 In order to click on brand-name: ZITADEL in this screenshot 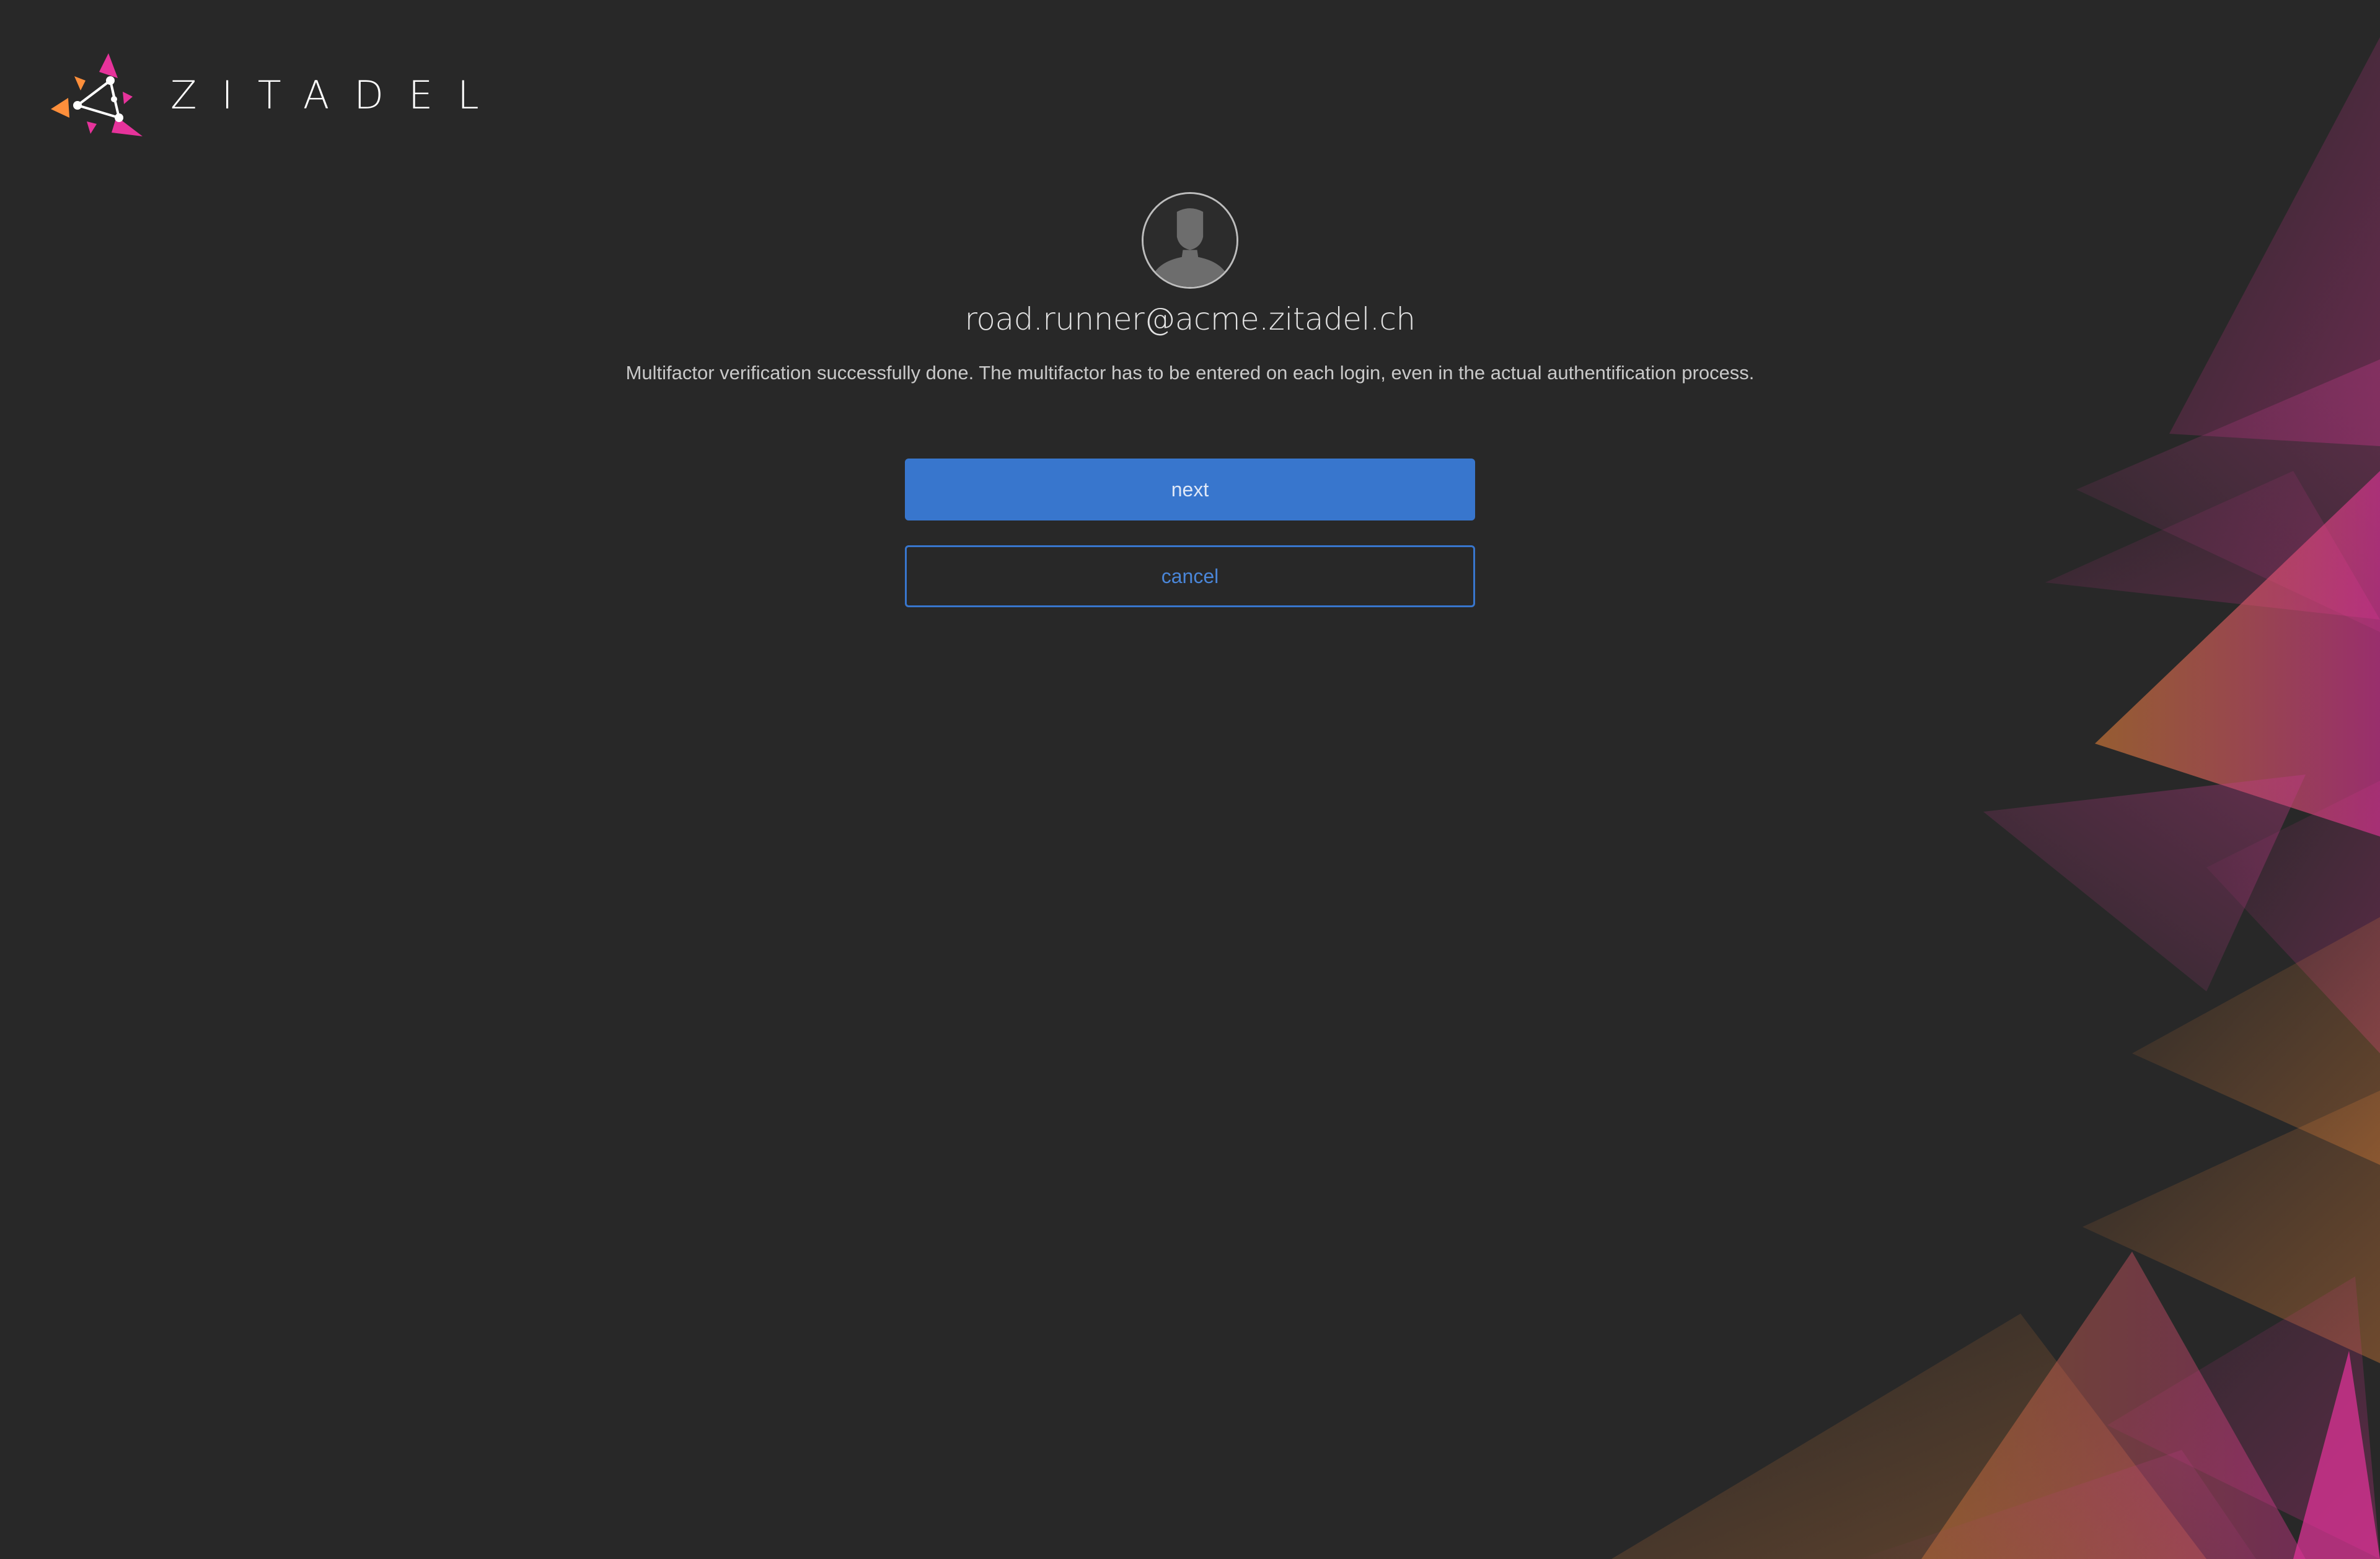, I will do `click(337, 95)`.